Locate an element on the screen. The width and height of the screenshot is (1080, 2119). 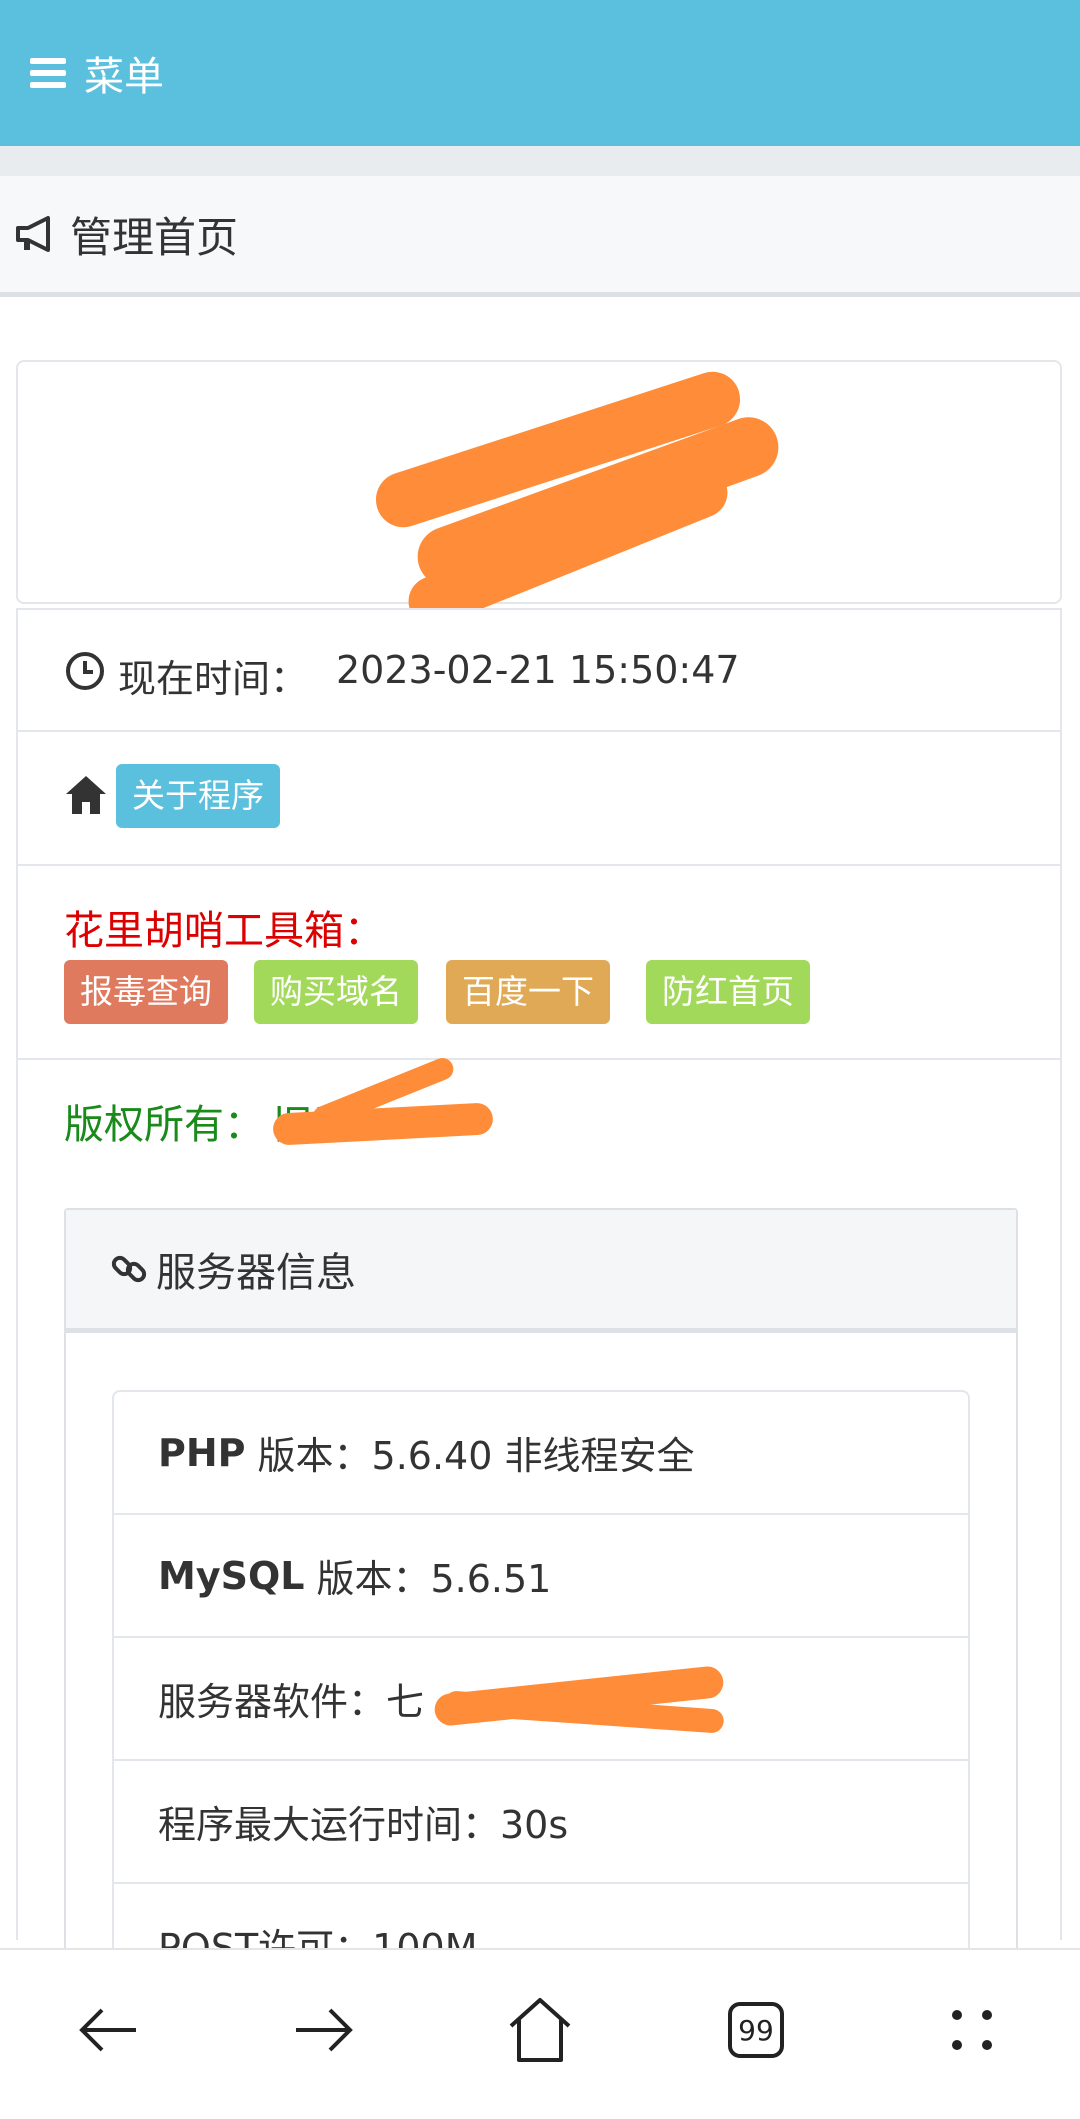
browser-bottom-bar: 99 is located at coordinates (540, 2033).